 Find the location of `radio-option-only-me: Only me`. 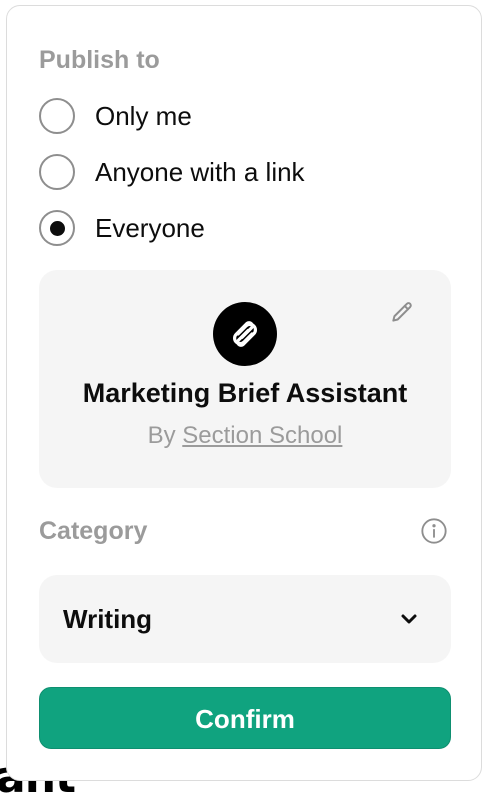

radio-option-only-me: Only me is located at coordinates (115, 116).